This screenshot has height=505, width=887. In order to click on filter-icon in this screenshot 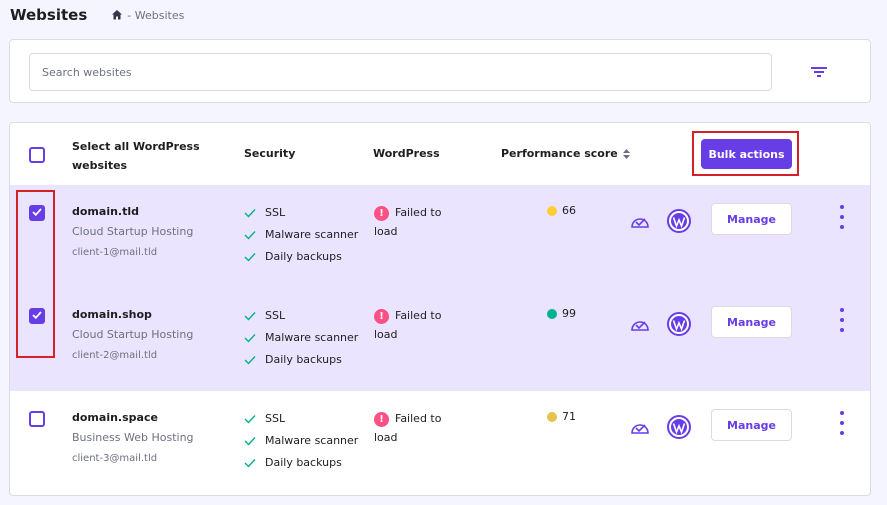, I will do `click(819, 72)`.